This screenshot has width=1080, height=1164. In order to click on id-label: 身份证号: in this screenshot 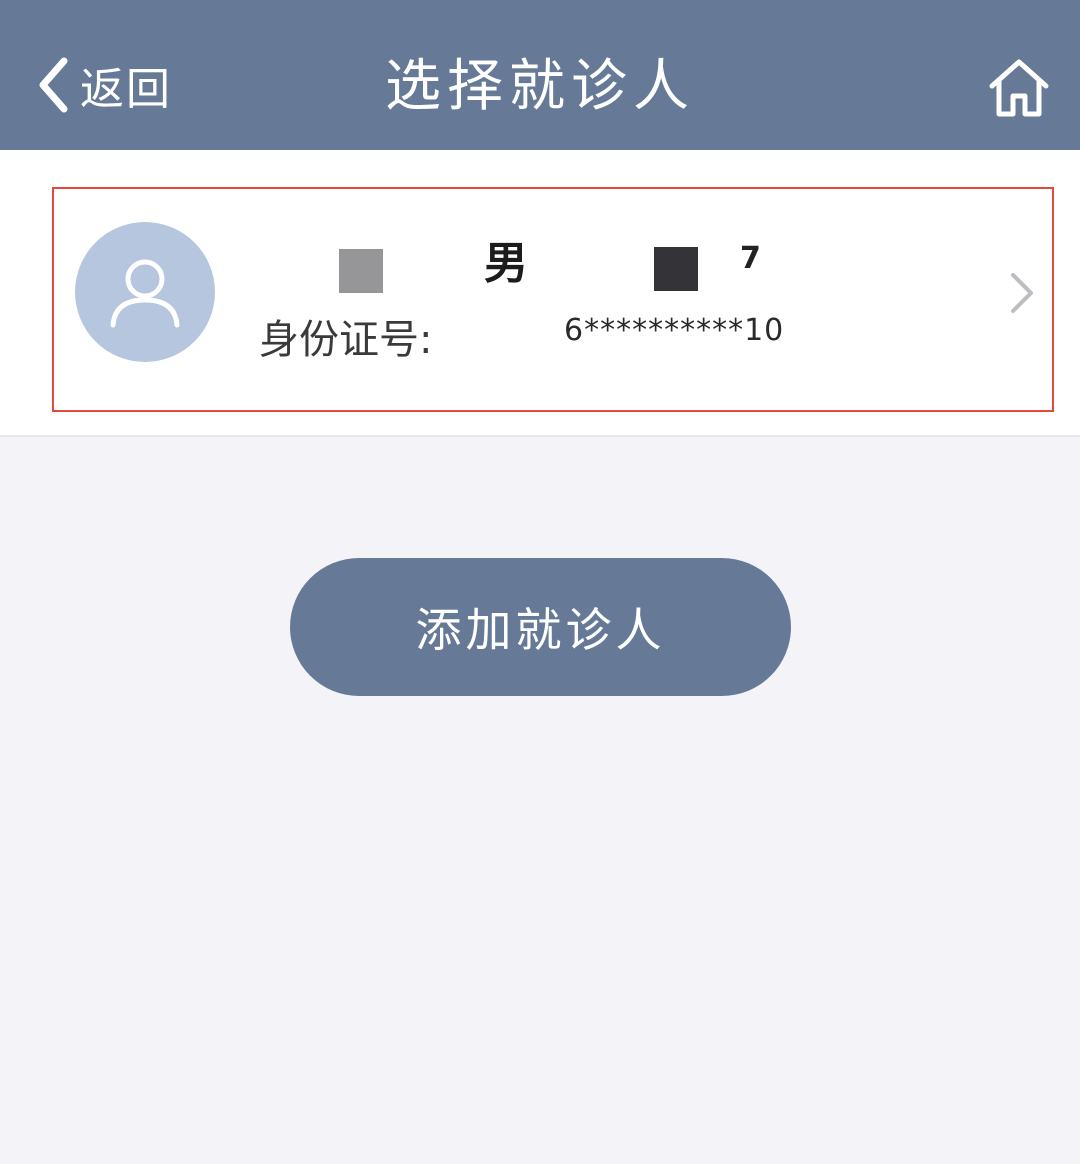, I will do `click(346, 340)`.